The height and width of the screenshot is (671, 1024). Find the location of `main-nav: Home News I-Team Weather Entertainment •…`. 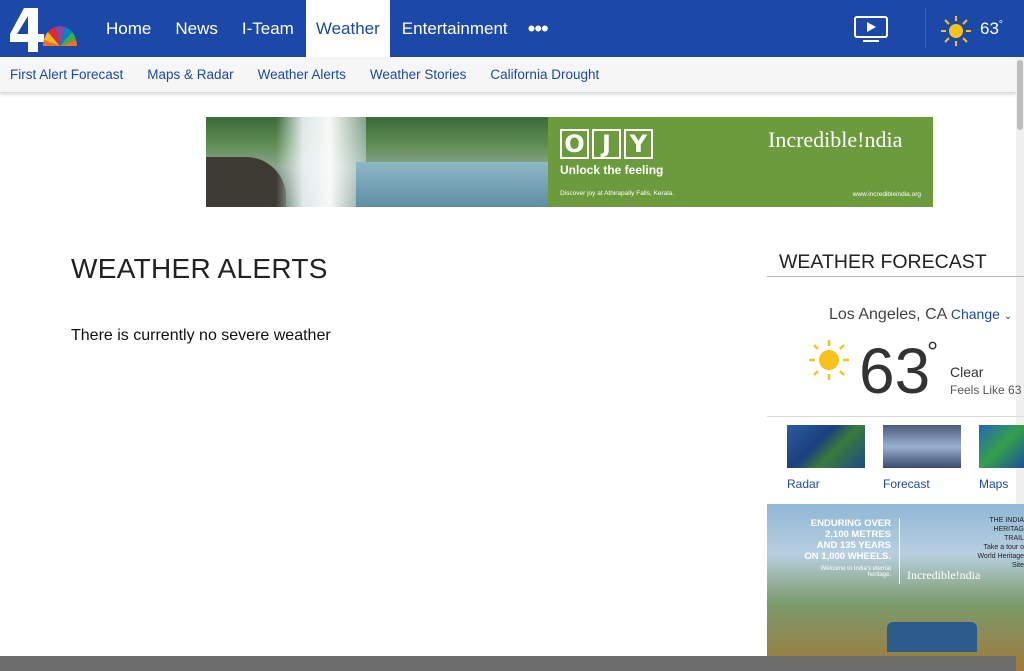

main-nav: Home News I-Team Weather Entertainment •… is located at coordinates (325, 28).